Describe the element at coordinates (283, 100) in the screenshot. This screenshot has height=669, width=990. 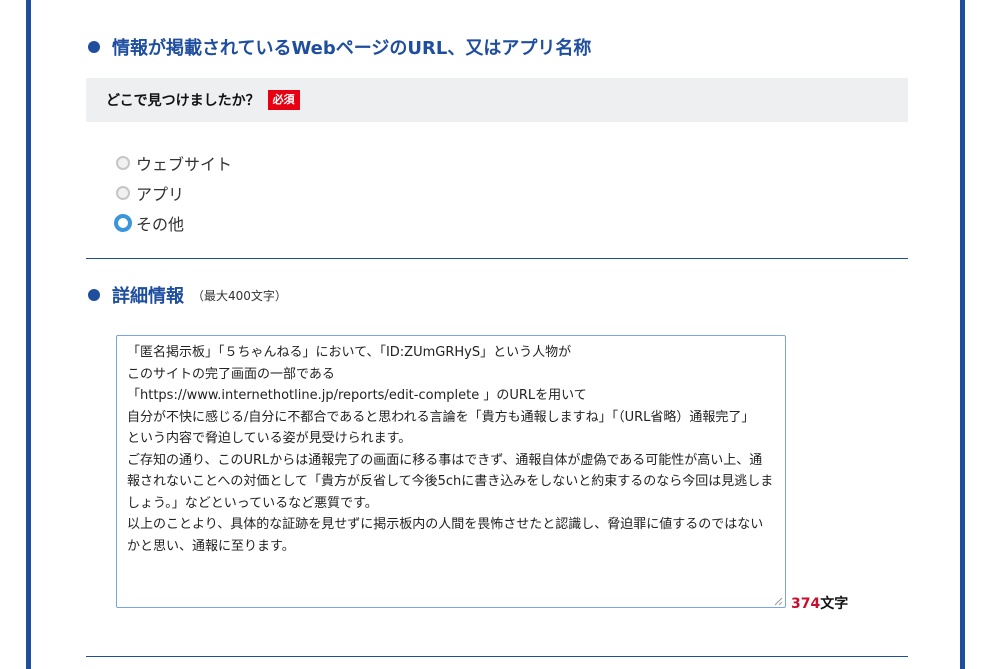
I see `required-badge: 必須` at that location.